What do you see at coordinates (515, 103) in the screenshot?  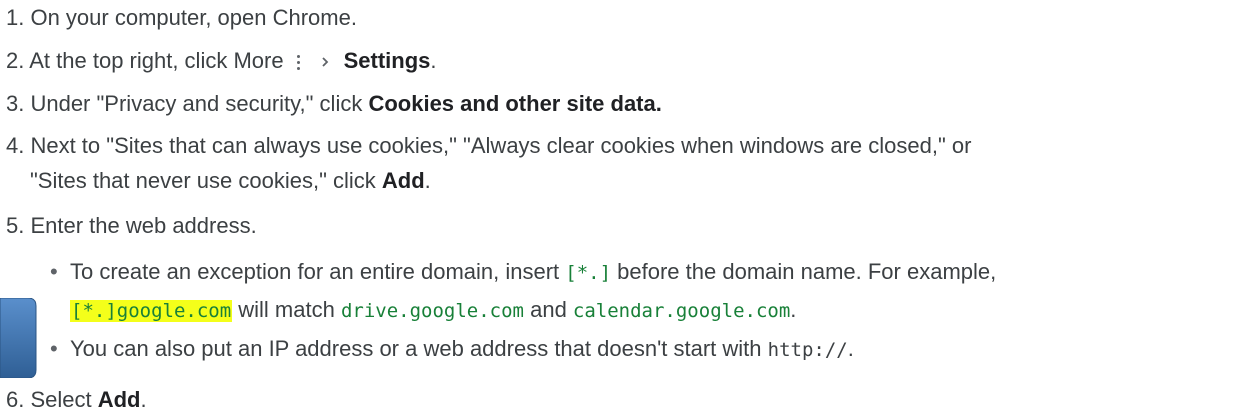 I see `cookies-label: Cookies and other site data.` at bounding box center [515, 103].